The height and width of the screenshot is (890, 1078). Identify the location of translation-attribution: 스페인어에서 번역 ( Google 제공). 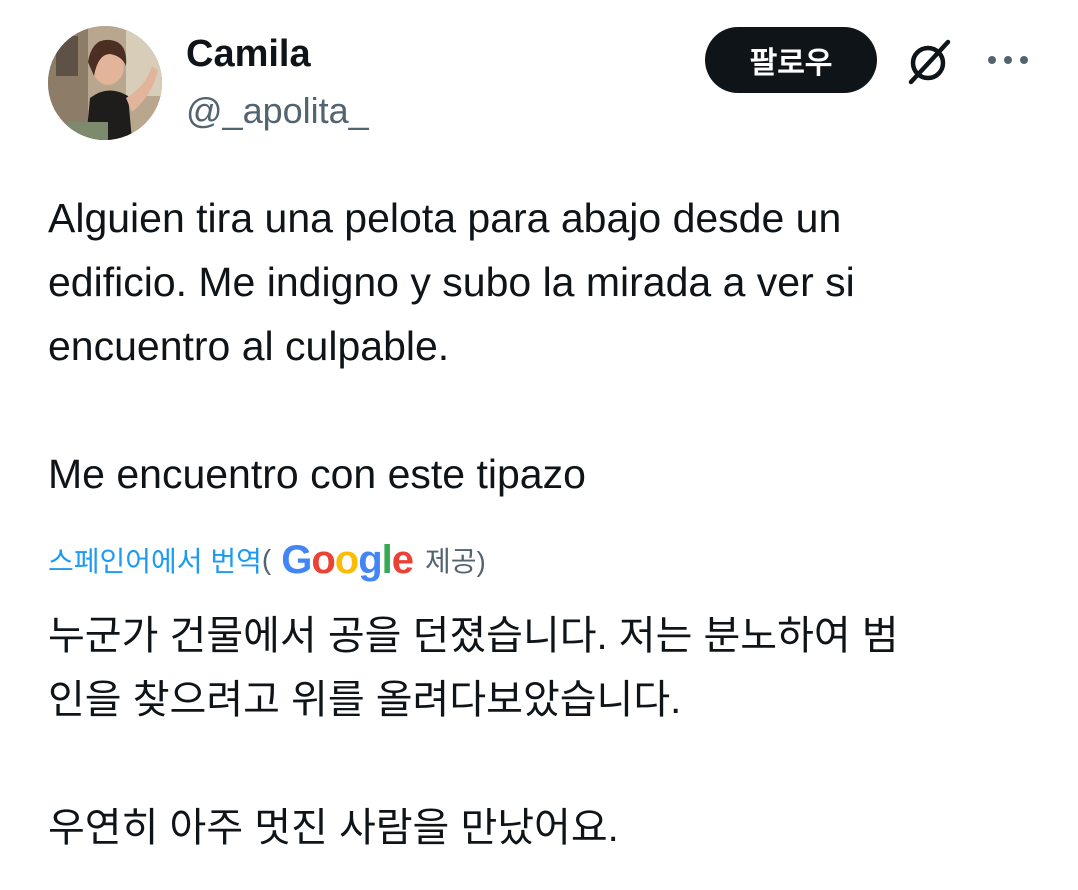
(267, 560).